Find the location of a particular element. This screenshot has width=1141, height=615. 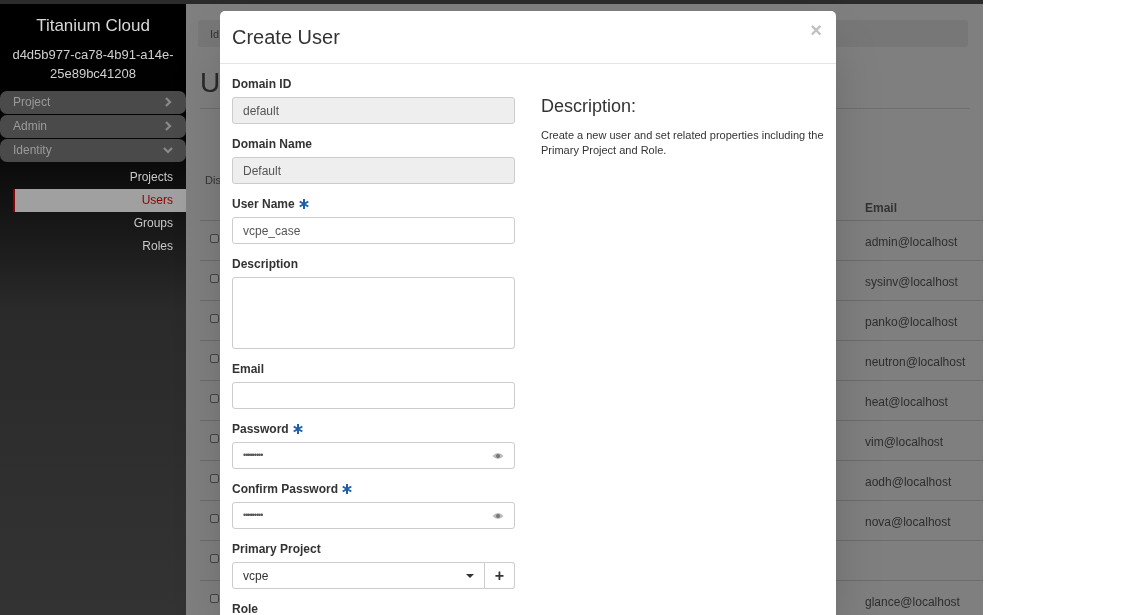

field-label: Primary Project is located at coordinates (276, 549).